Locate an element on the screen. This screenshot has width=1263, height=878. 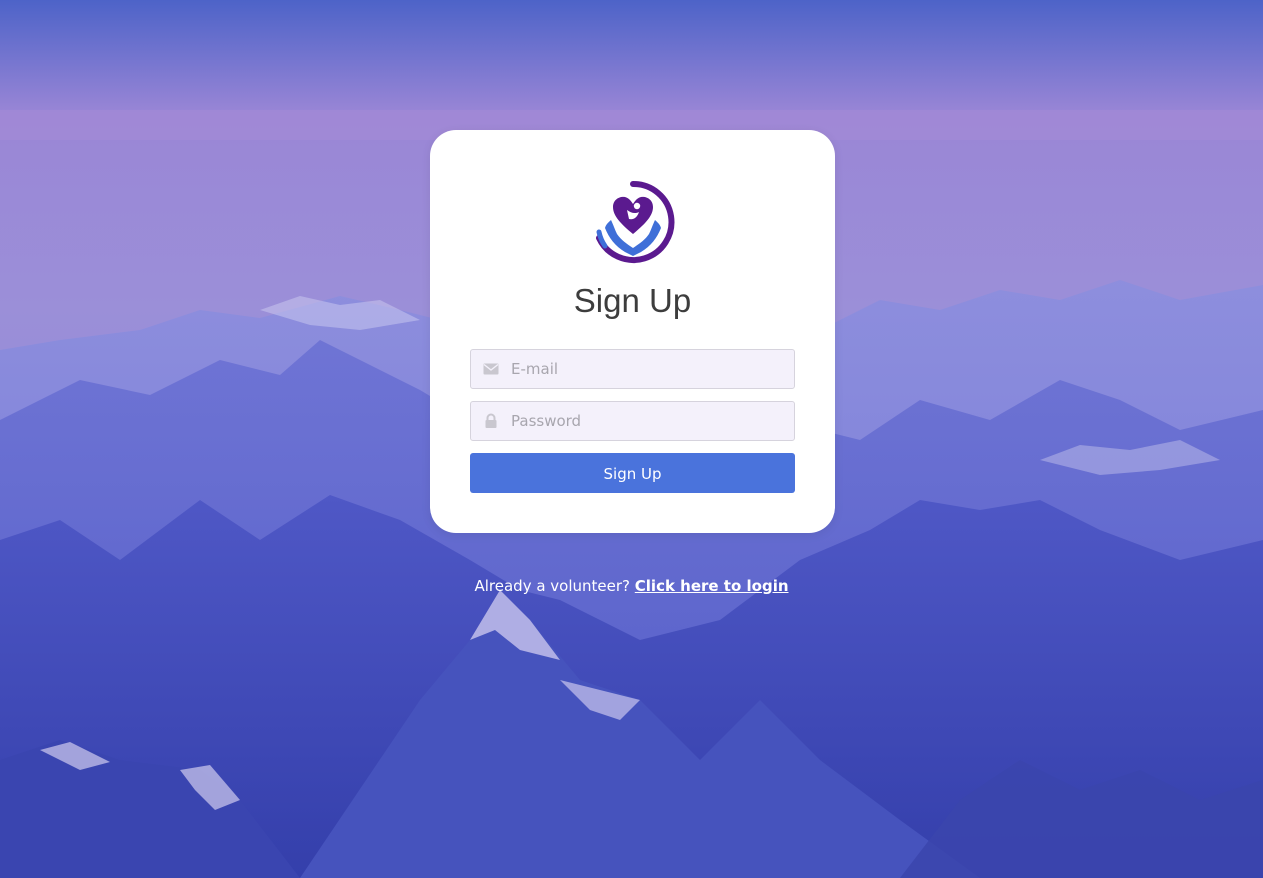
login-prompt-text: Already a volunteer? is located at coordinates (552, 586).